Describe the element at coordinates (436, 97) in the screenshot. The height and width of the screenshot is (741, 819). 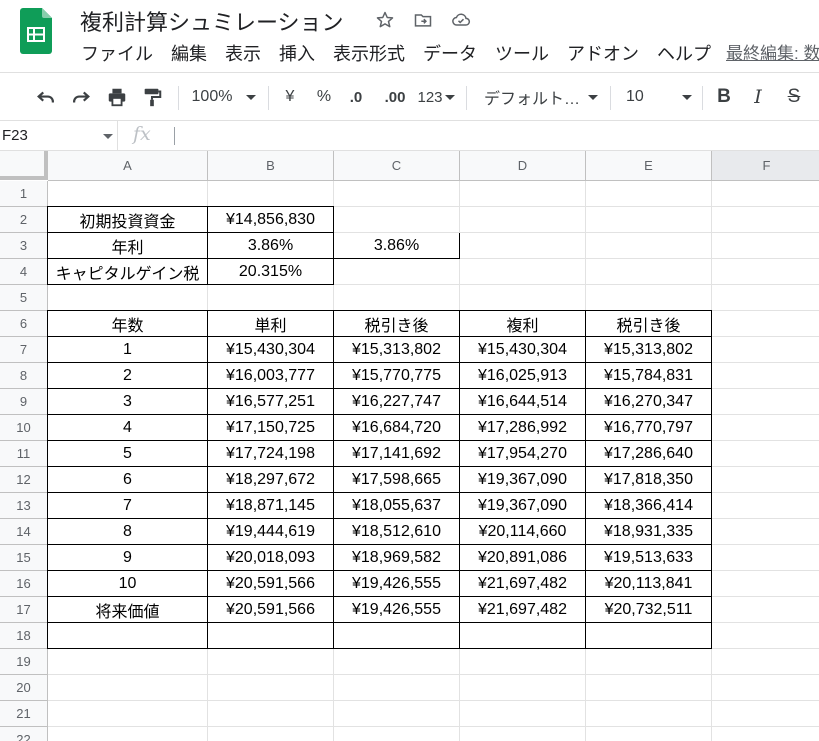
I see `more-formats-button: 123` at that location.